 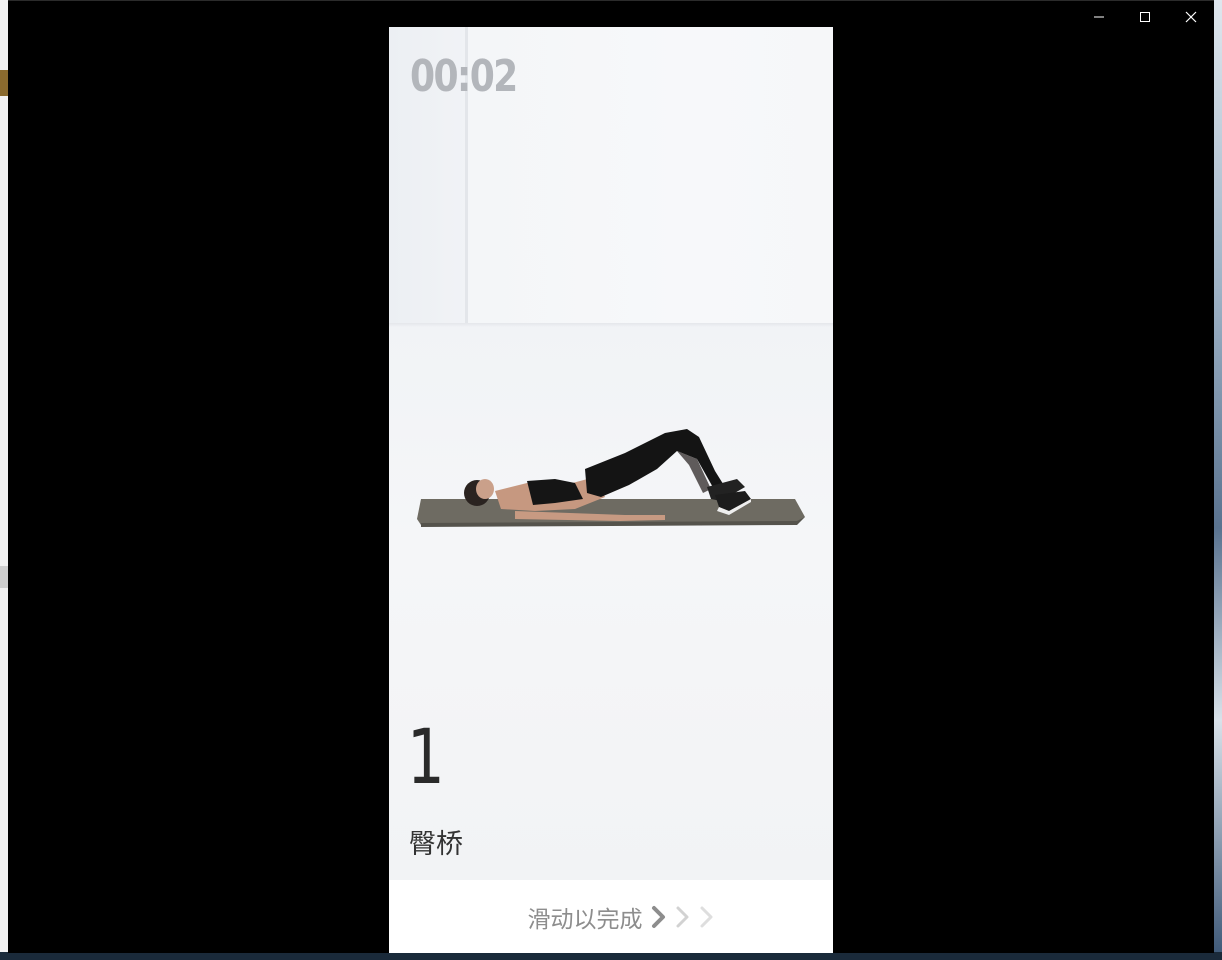 I want to click on swipe-label: 滑动以完成, so click(x=585, y=919).